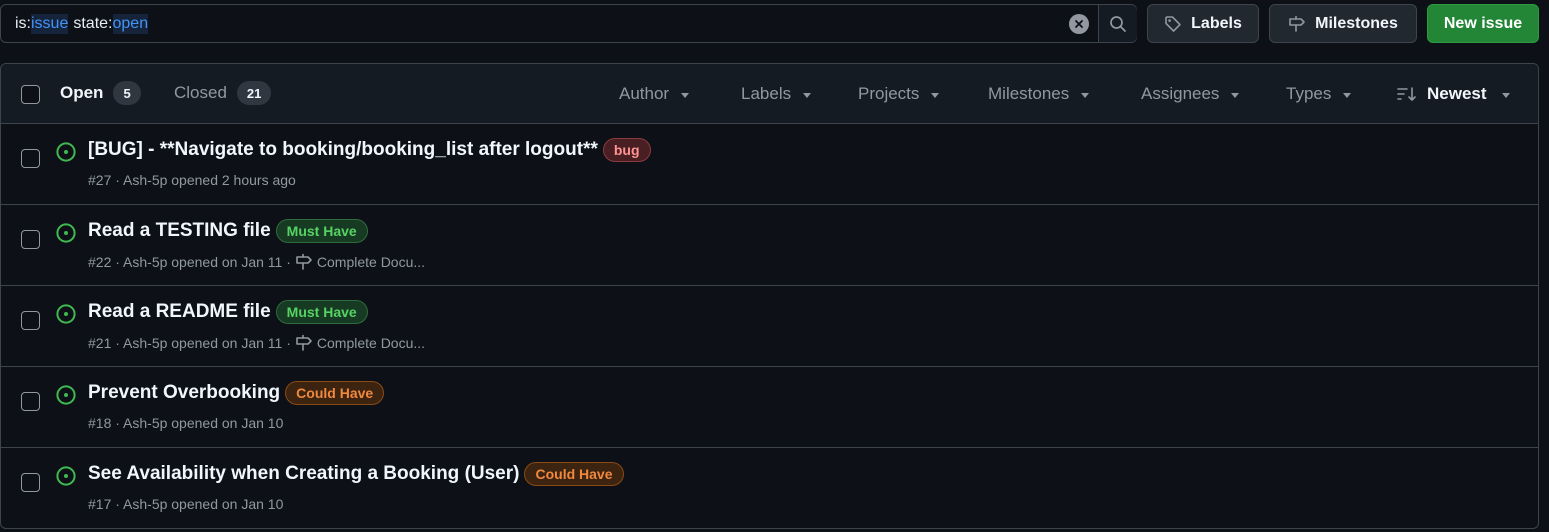  I want to click on labels-button: Labels, so click(1203, 23).